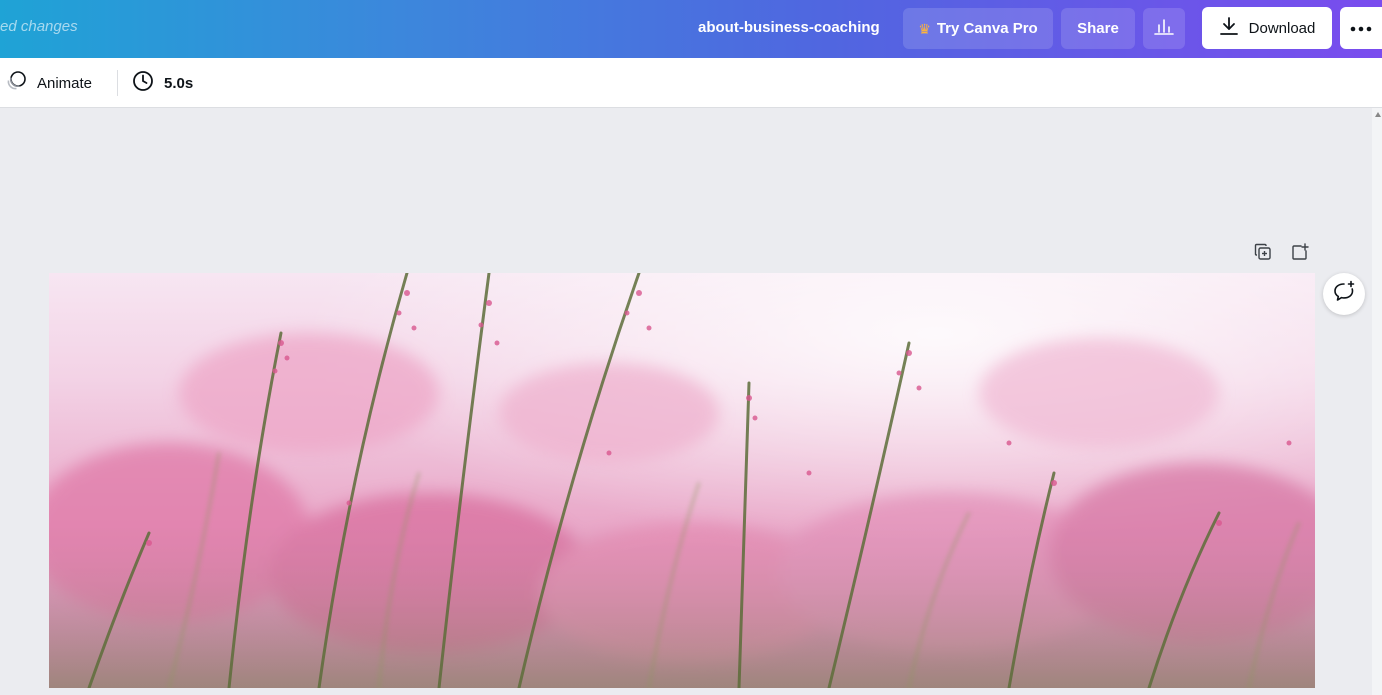 This screenshot has height=695, width=1382. Describe the element at coordinates (162, 83) in the screenshot. I see `duration-button: 5.0s` at that location.